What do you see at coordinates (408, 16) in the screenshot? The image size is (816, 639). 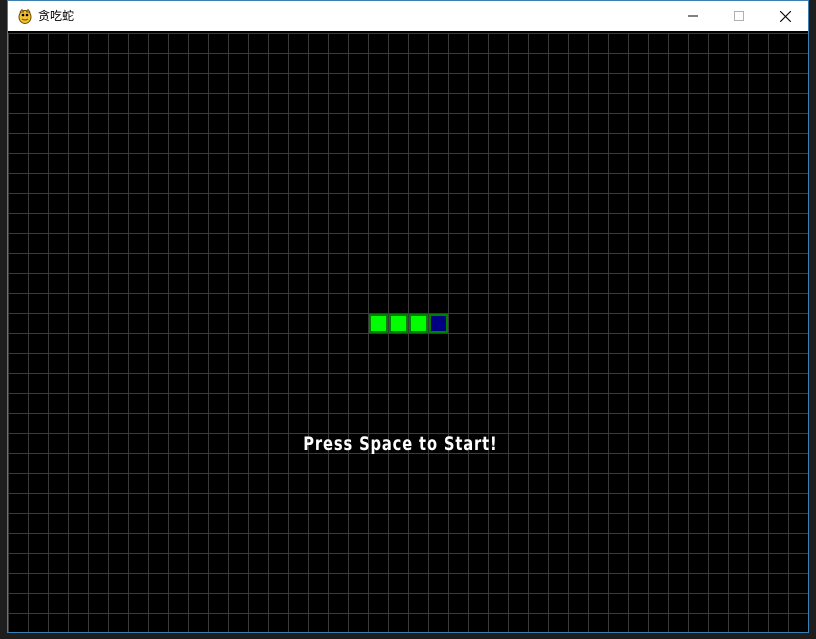 I see `title-bar: 贪吃蛇` at bounding box center [408, 16].